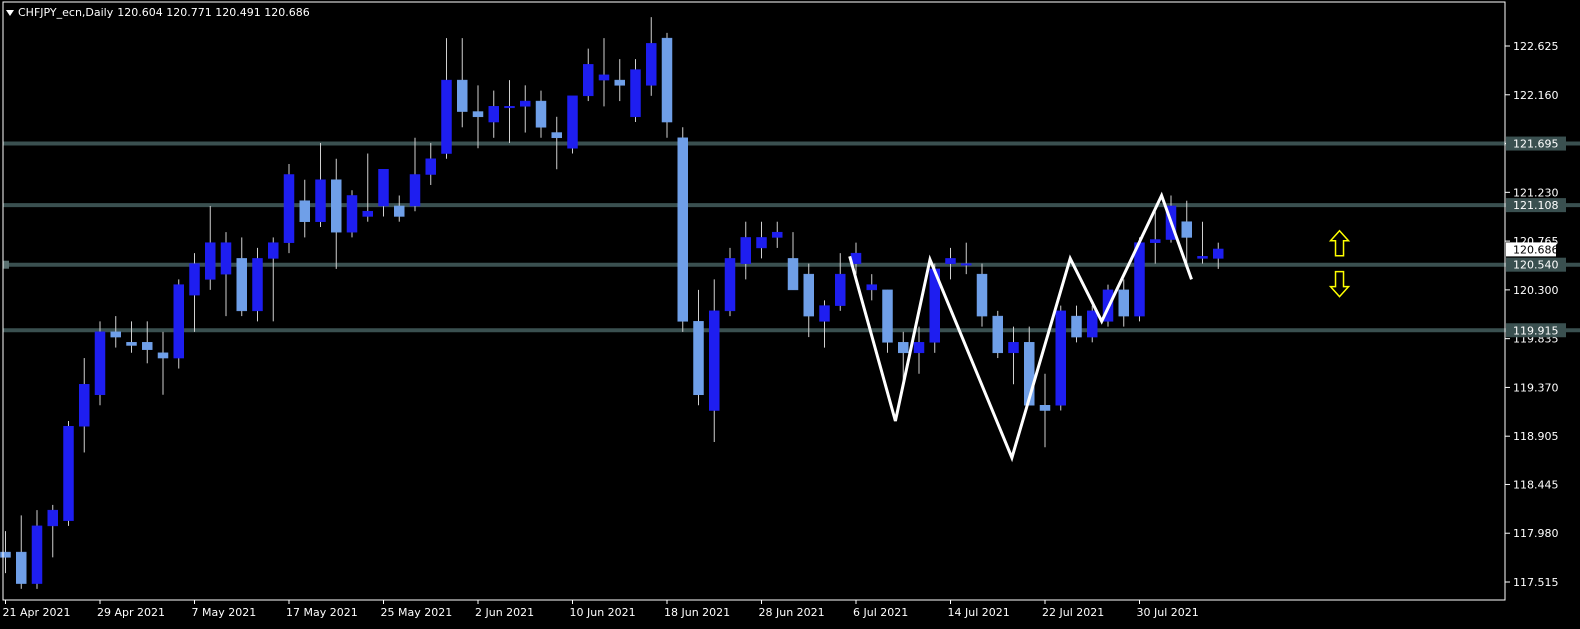 Image resolution: width=1580 pixels, height=629 pixels. I want to click on dropdown-triangle-icon, so click(10, 12).